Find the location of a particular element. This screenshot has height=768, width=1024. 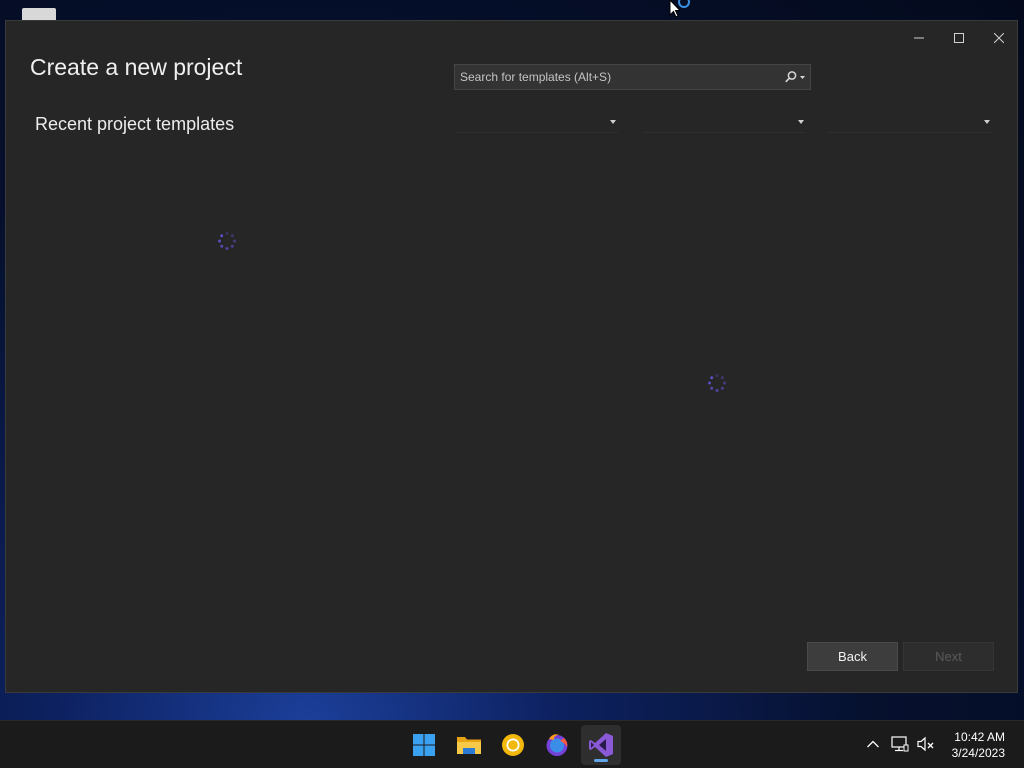

next-button: Next is located at coordinates (948, 656).